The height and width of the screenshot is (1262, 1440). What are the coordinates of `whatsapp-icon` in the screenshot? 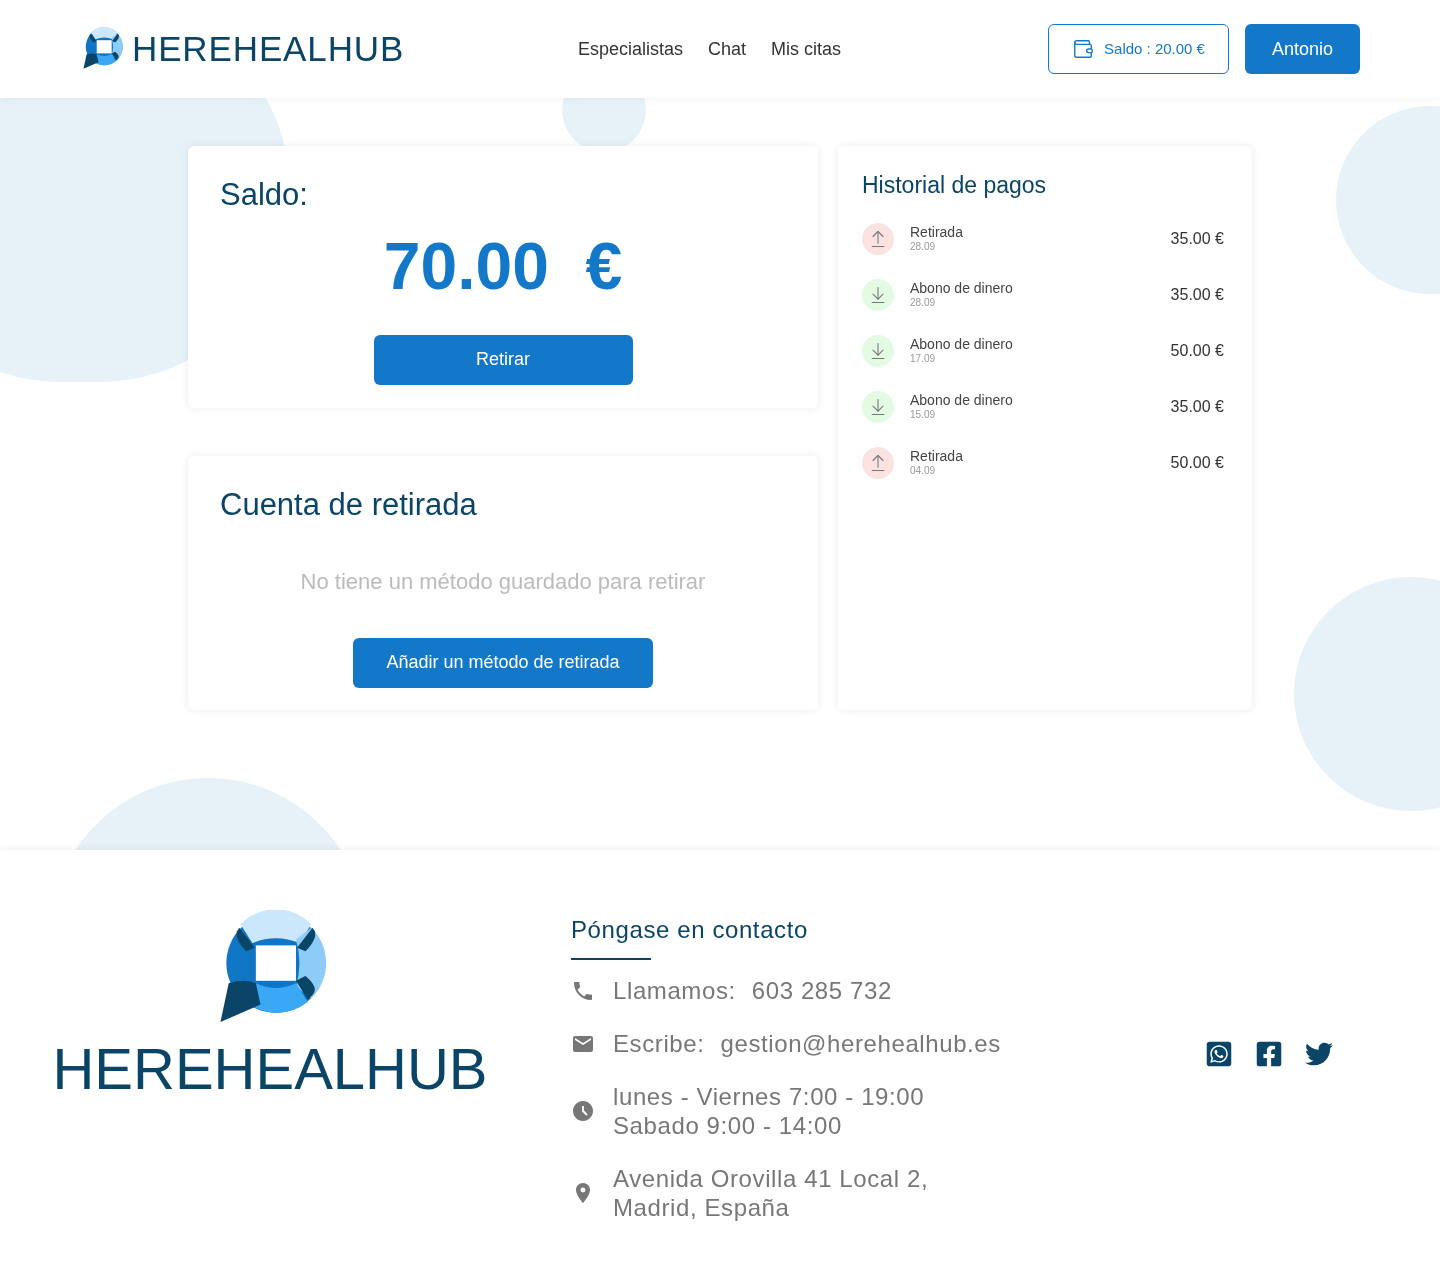 It's located at (1219, 1054).